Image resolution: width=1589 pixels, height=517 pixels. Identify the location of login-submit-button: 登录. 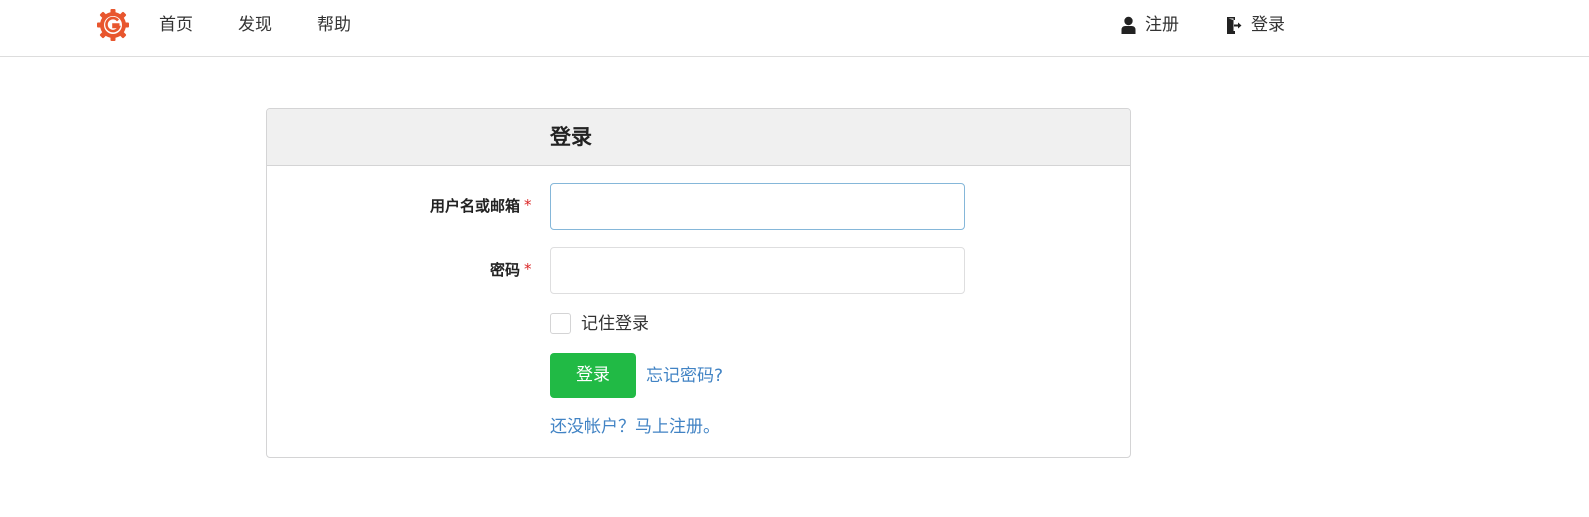
(593, 375).